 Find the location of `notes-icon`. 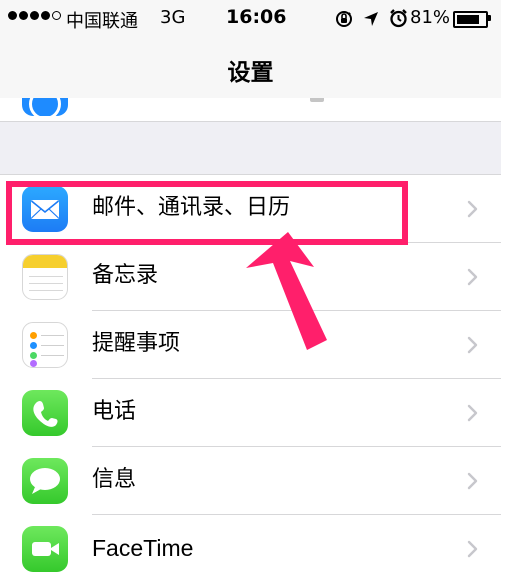

notes-icon is located at coordinates (45, 277).